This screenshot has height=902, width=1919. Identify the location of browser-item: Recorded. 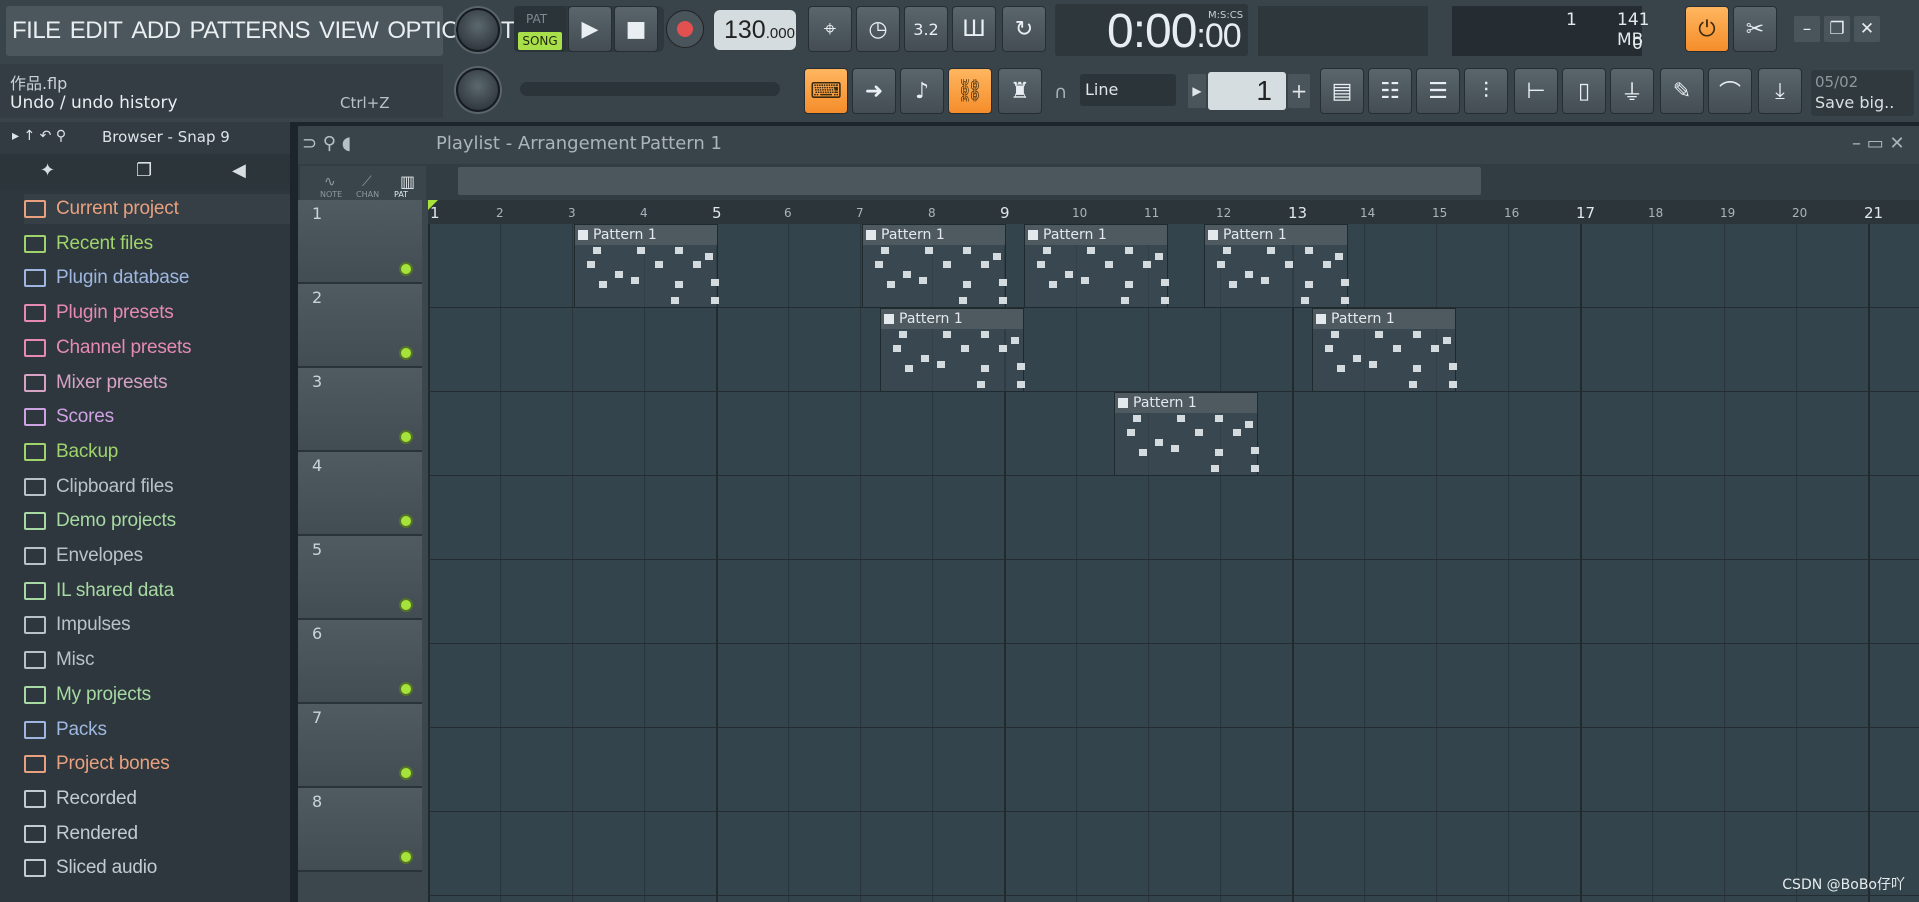
(157, 799).